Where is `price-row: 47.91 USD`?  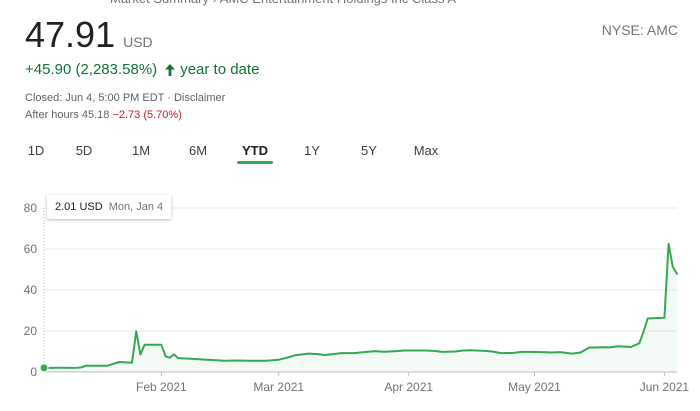
price-row: 47.91 USD is located at coordinates (89, 35).